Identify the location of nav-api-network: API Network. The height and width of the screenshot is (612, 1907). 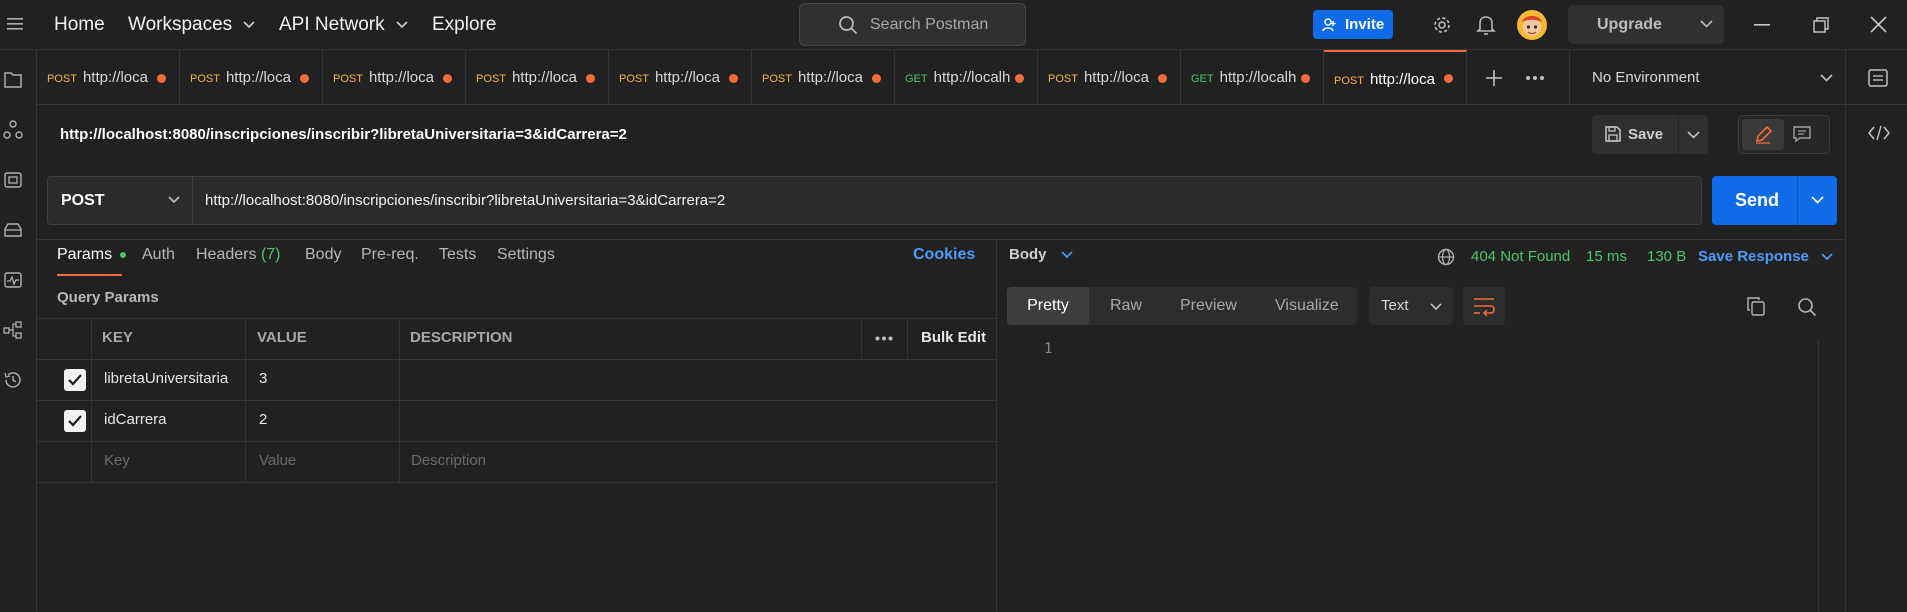
(343, 25).